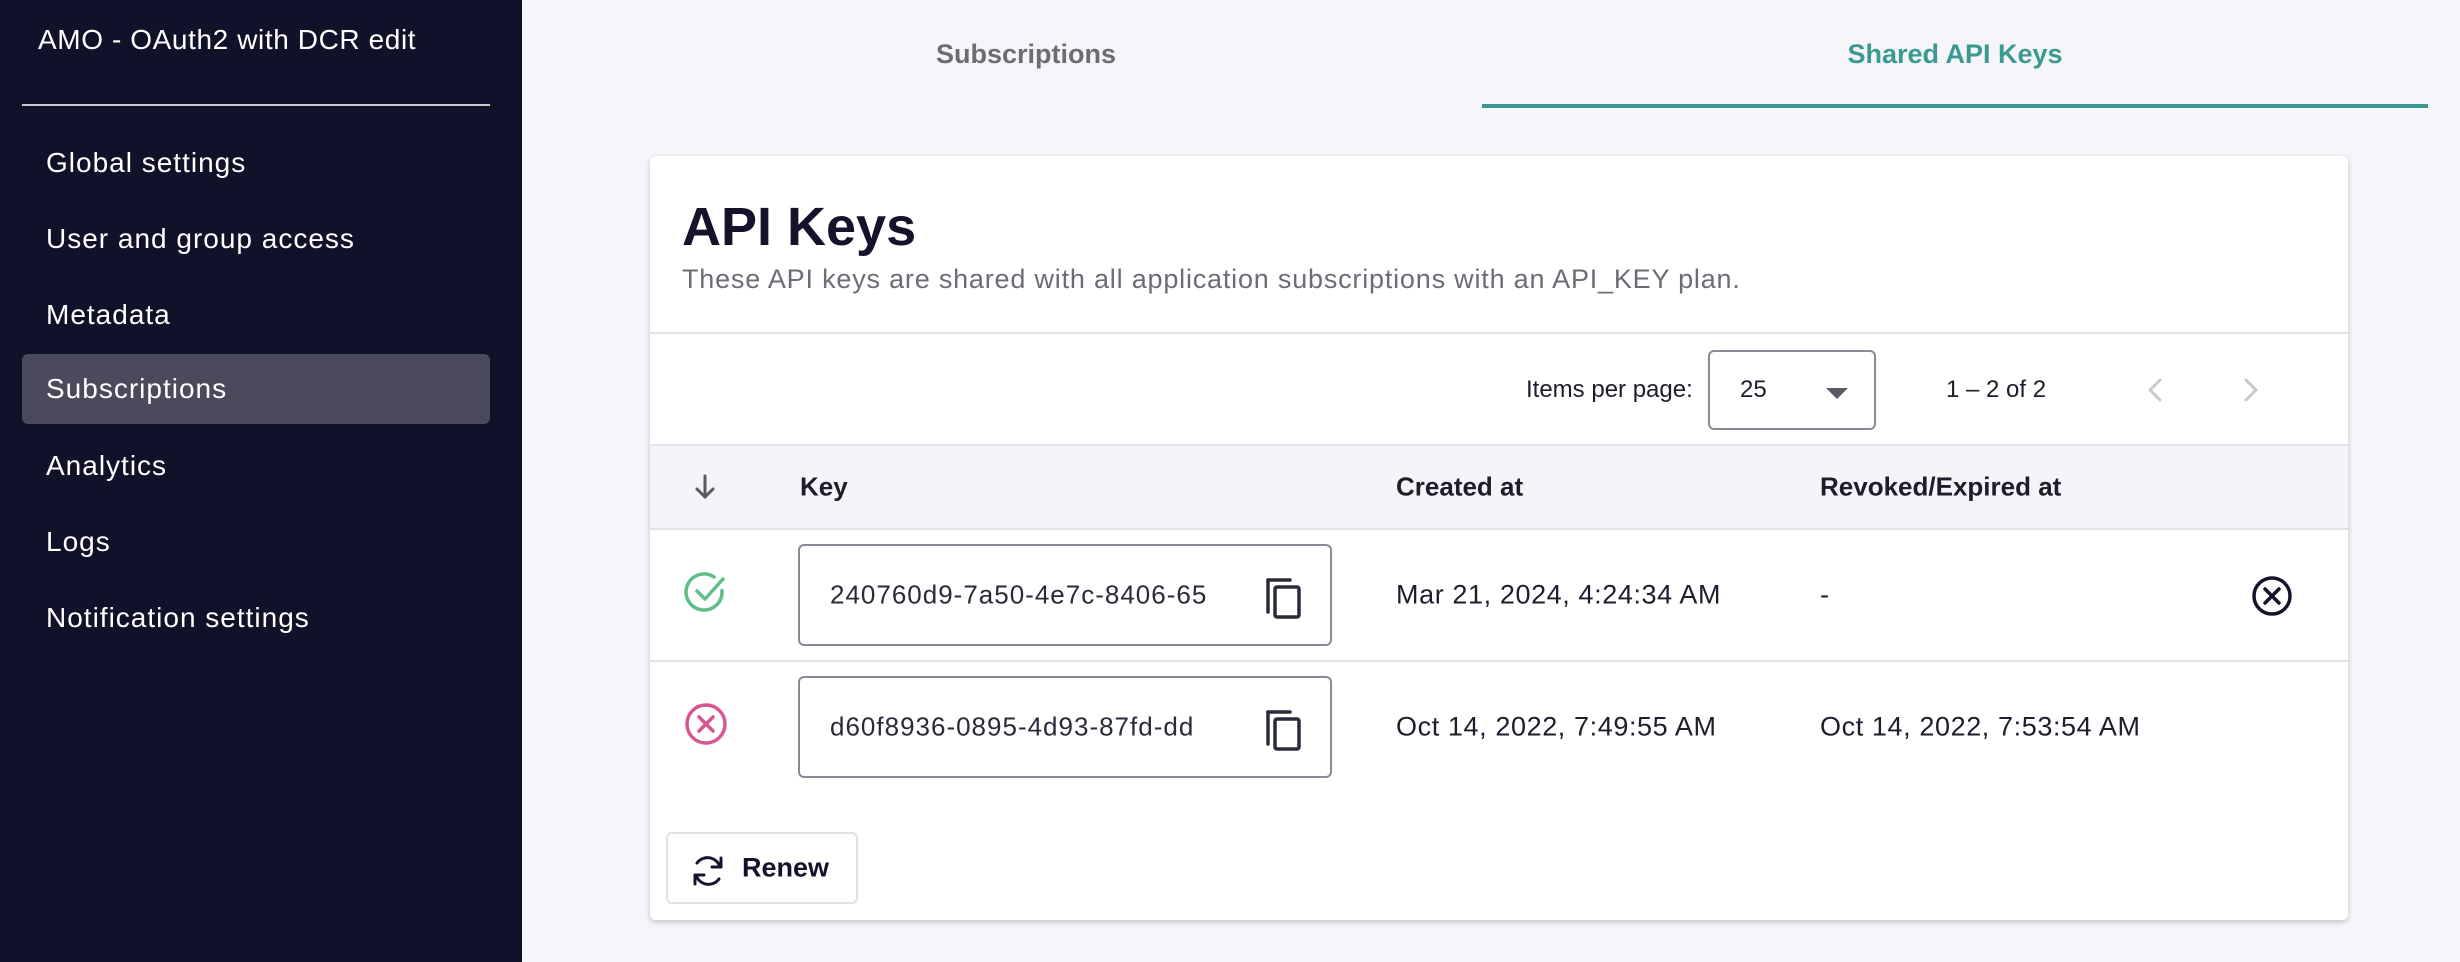  I want to click on tab-subscriptions: Subscriptions, so click(1026, 54).